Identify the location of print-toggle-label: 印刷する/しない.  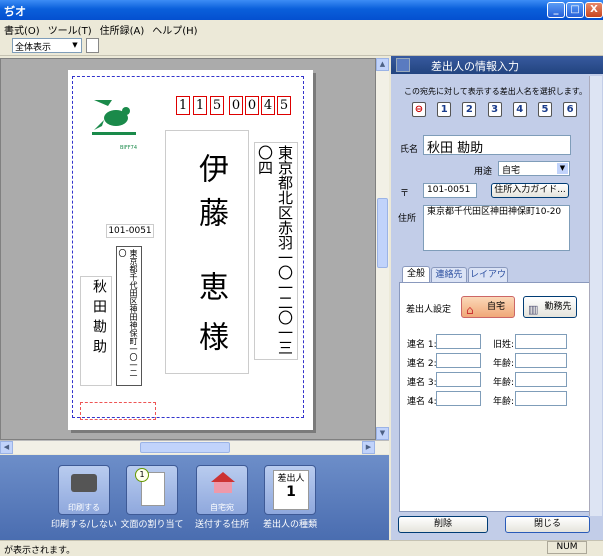
(84, 525).